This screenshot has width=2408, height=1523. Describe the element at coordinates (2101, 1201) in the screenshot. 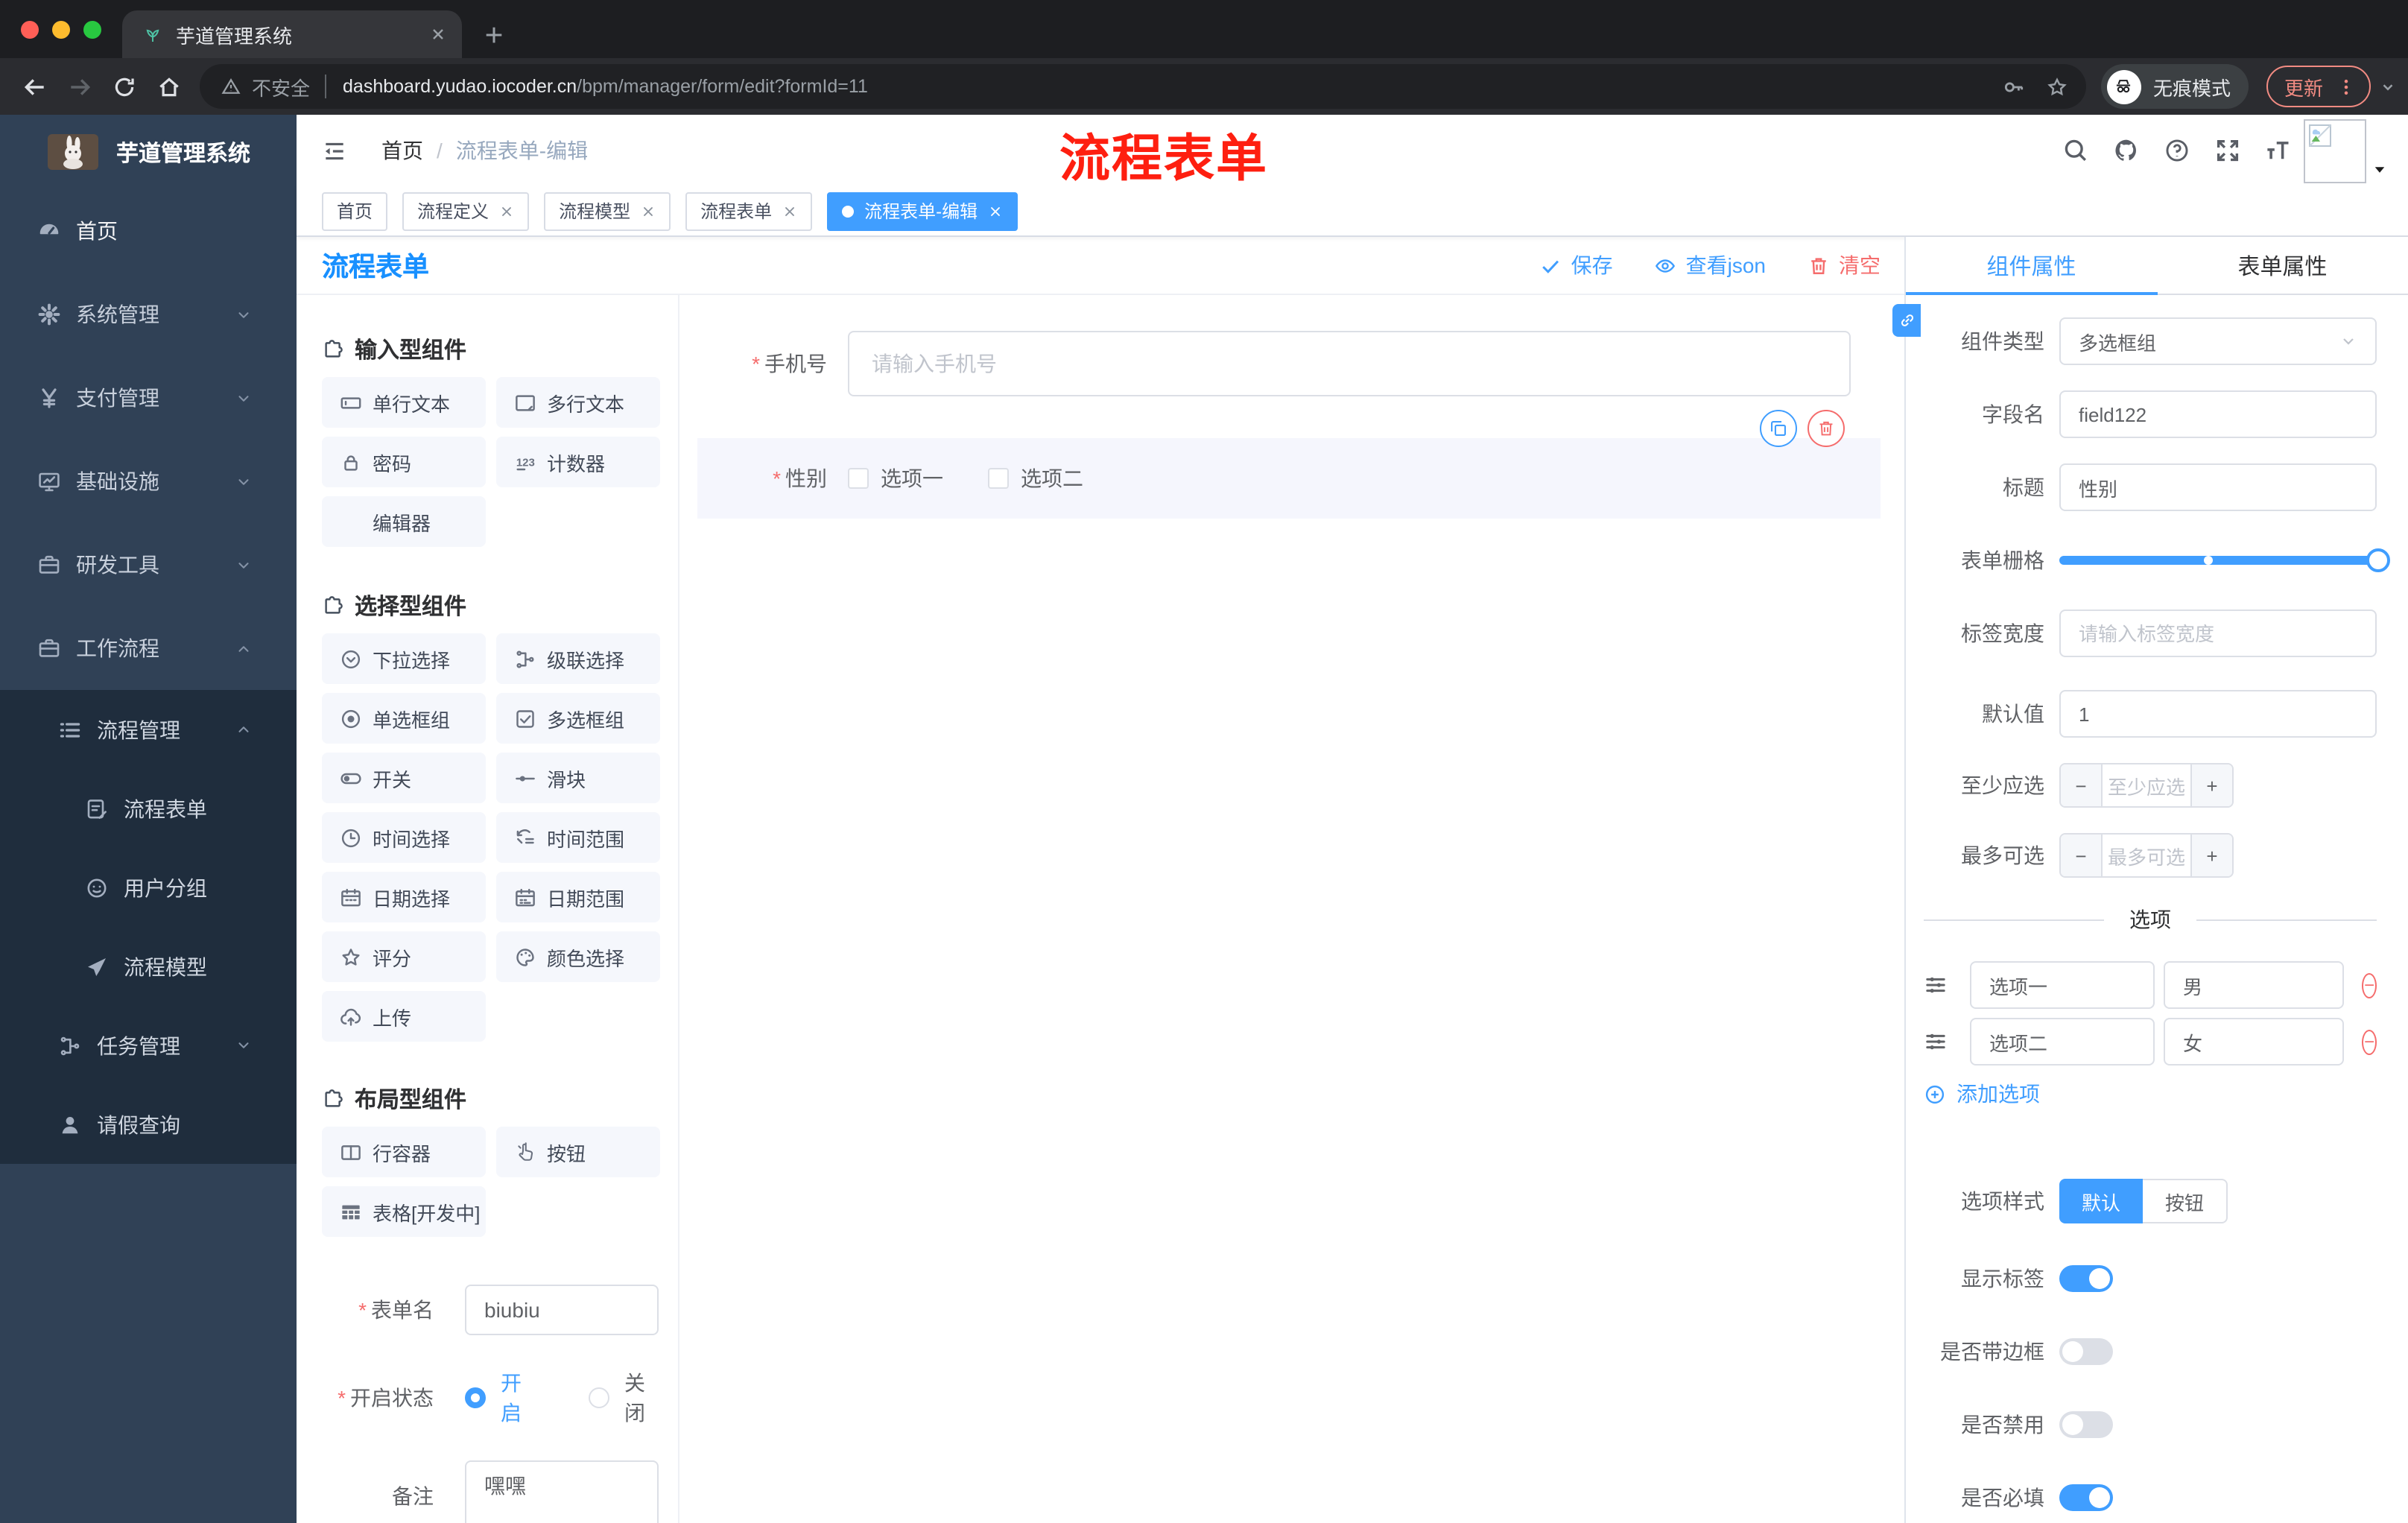

I see `style-default-button: 默认` at that location.